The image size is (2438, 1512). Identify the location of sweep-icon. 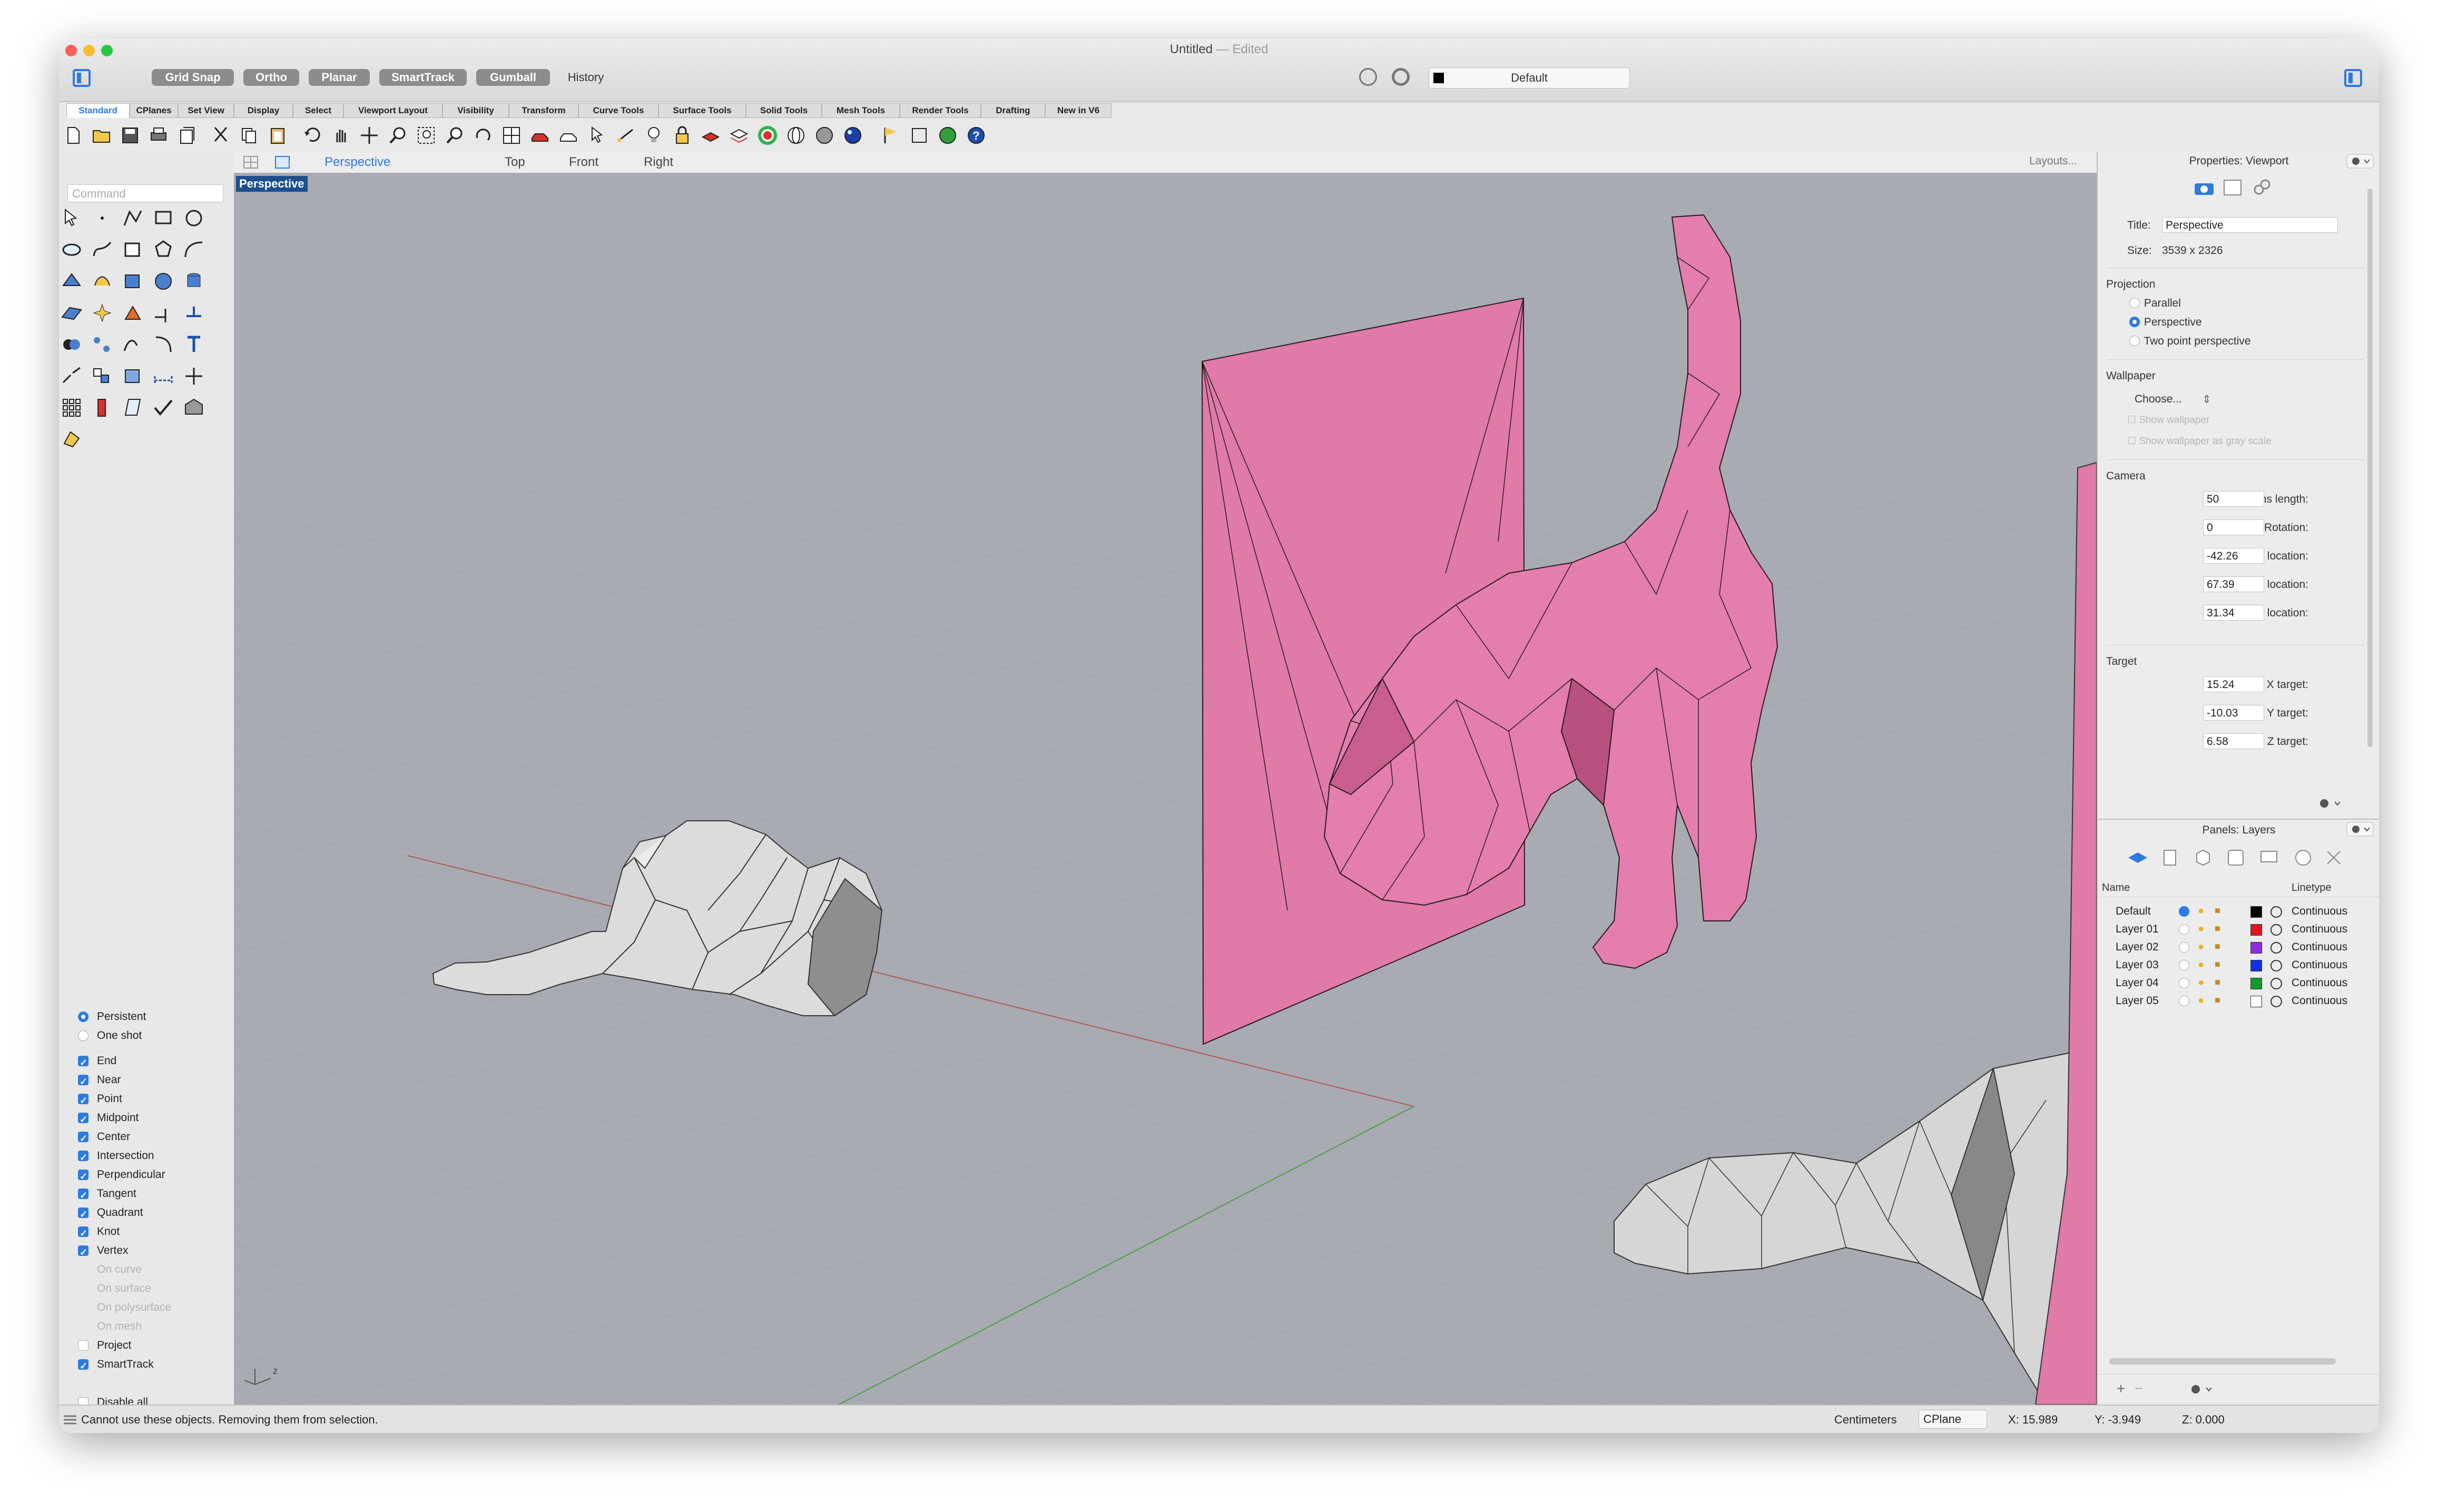
(102, 281).